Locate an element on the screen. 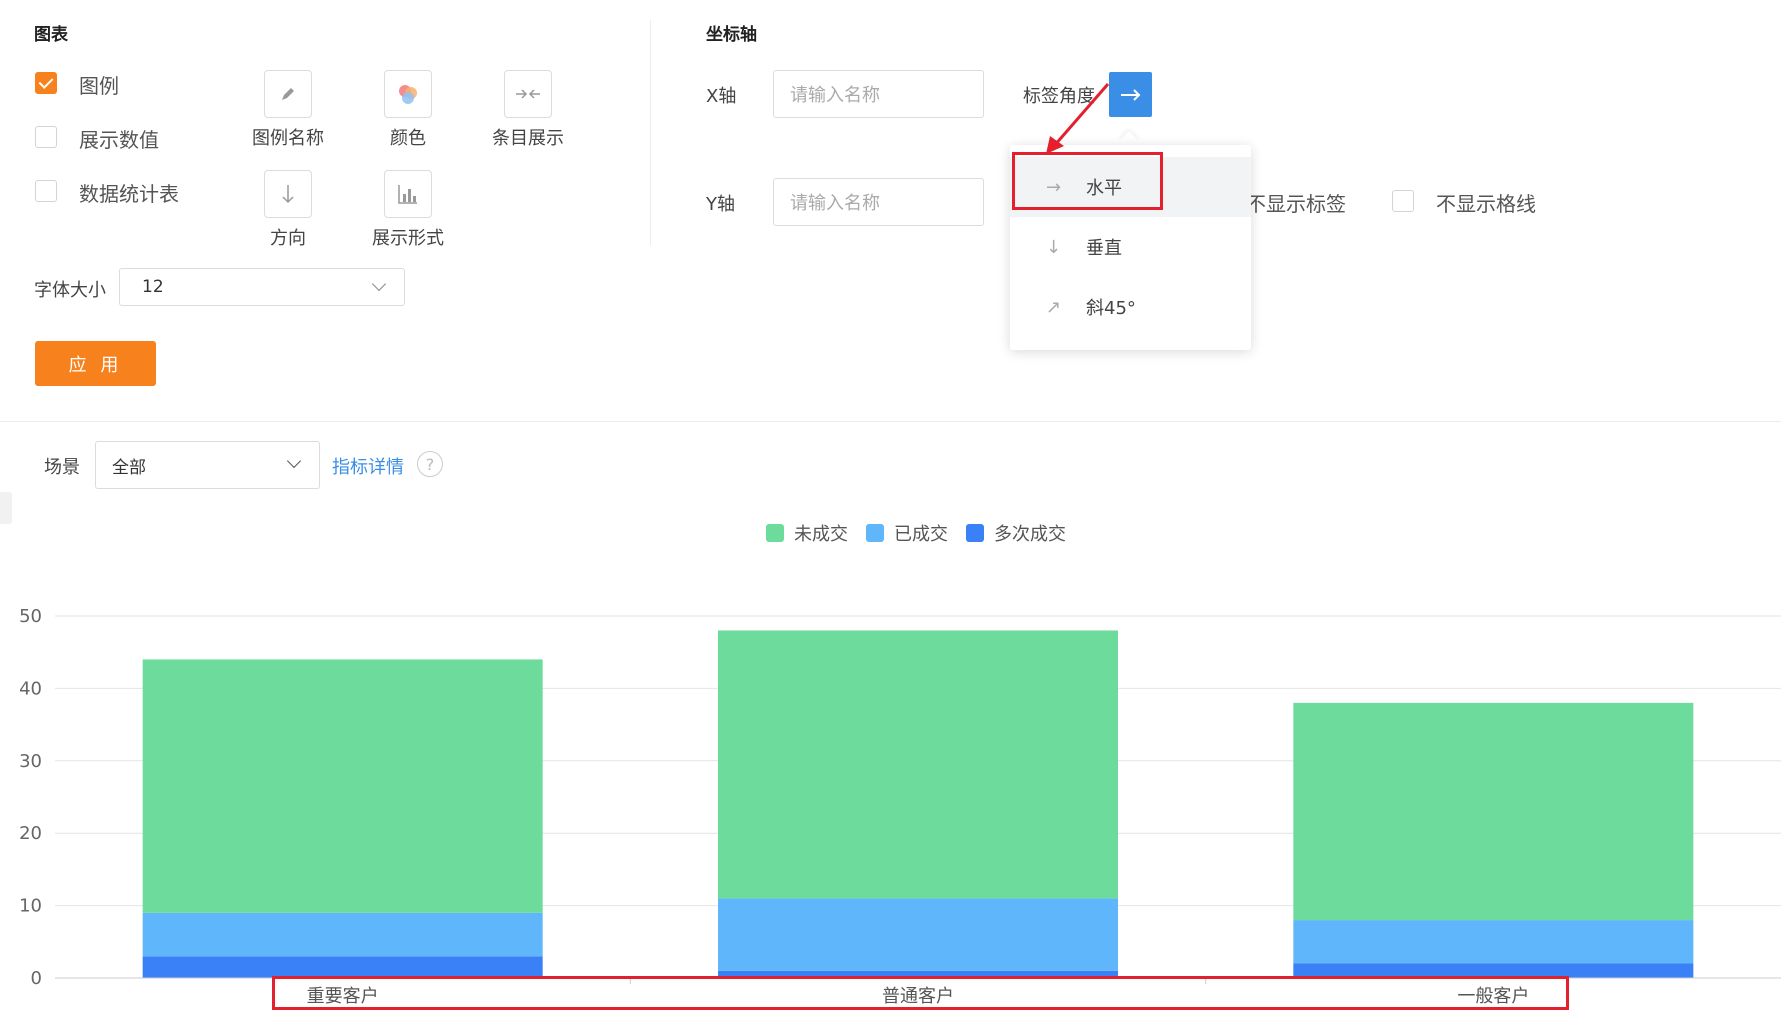  hide-grid-checkbox is located at coordinates (1403, 201).